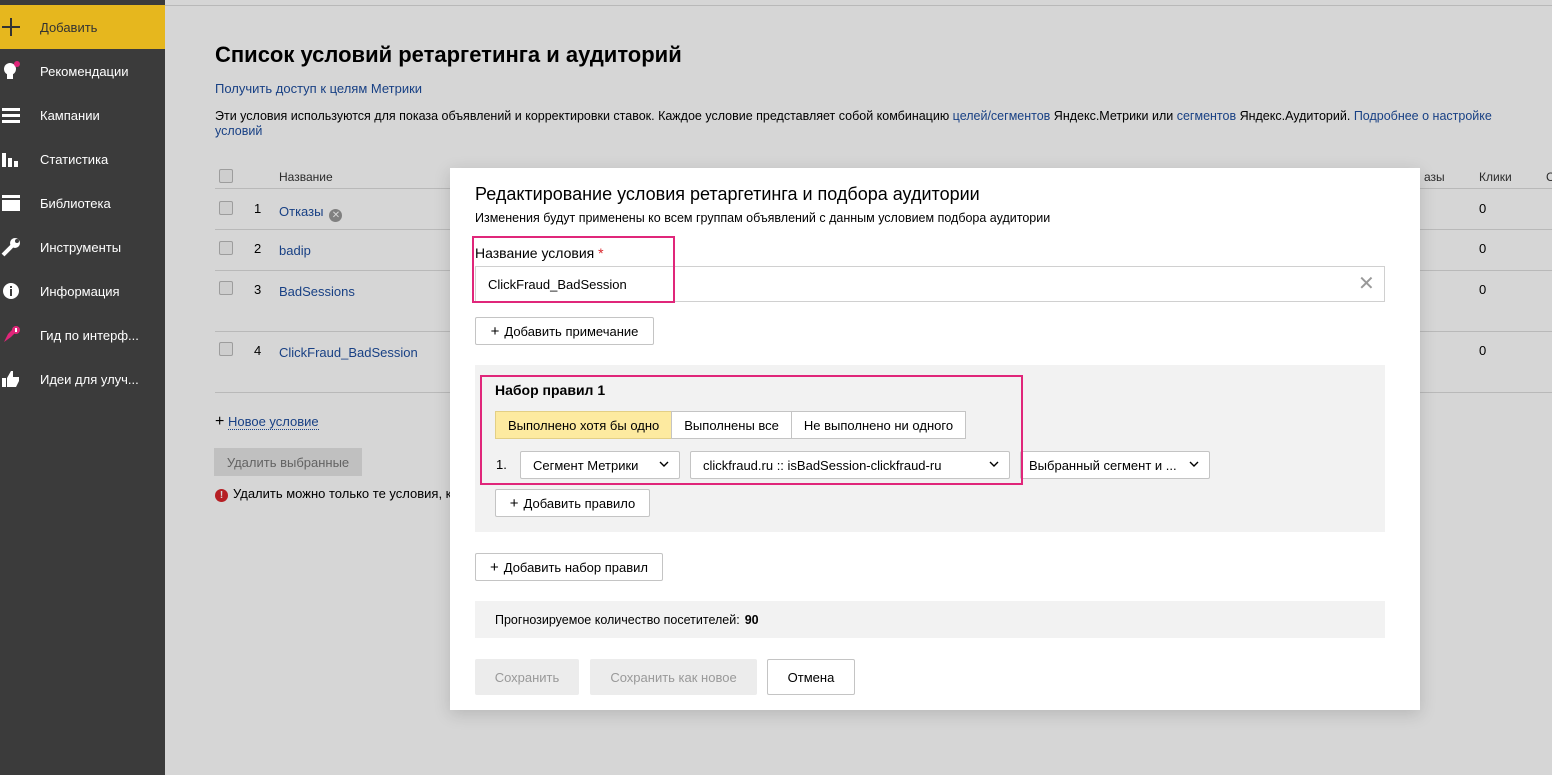 The width and height of the screenshot is (1552, 775). I want to click on sidebar-item-label: Статистика, so click(74, 159).